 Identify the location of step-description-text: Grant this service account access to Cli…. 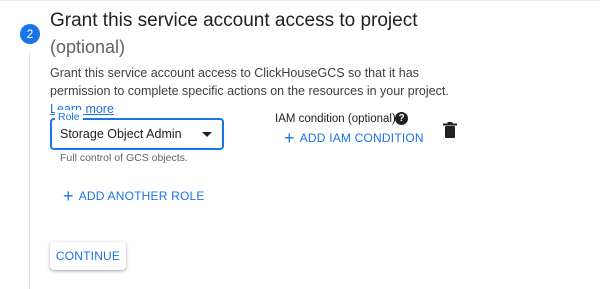
(249, 82).